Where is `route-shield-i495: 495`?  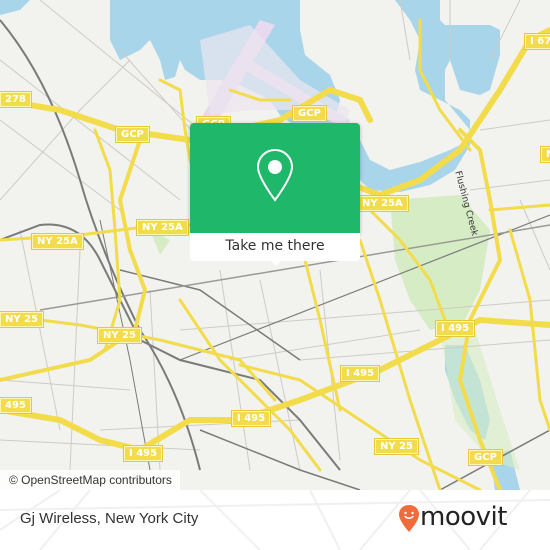
route-shield-i495: 495 is located at coordinates (16, 405).